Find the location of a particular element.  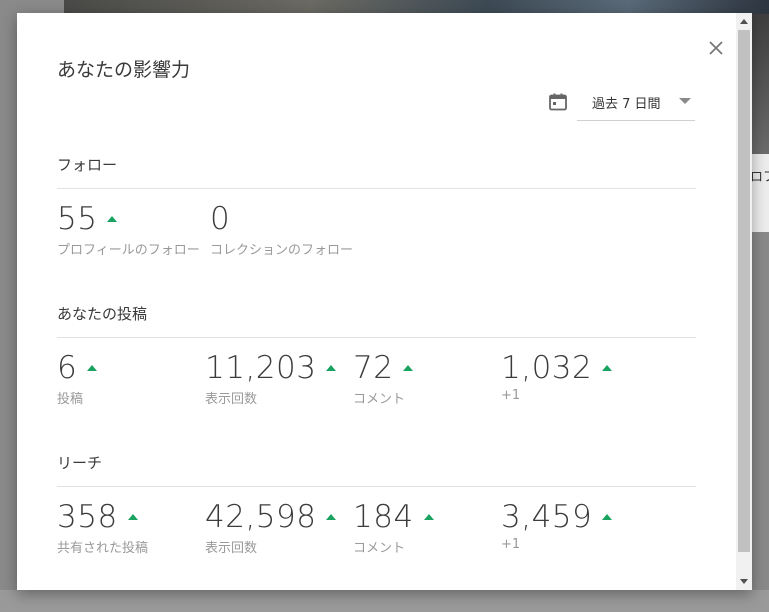

stat-value: 11,203 is located at coordinates (261, 368).